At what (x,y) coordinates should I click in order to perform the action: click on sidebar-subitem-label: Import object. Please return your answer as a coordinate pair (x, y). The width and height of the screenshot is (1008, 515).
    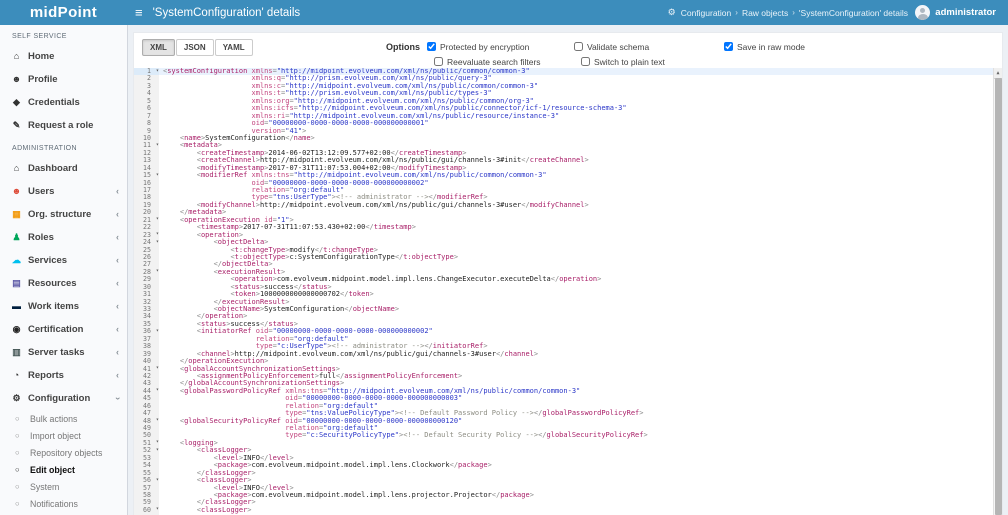
    Looking at the image, I should click on (55, 435).